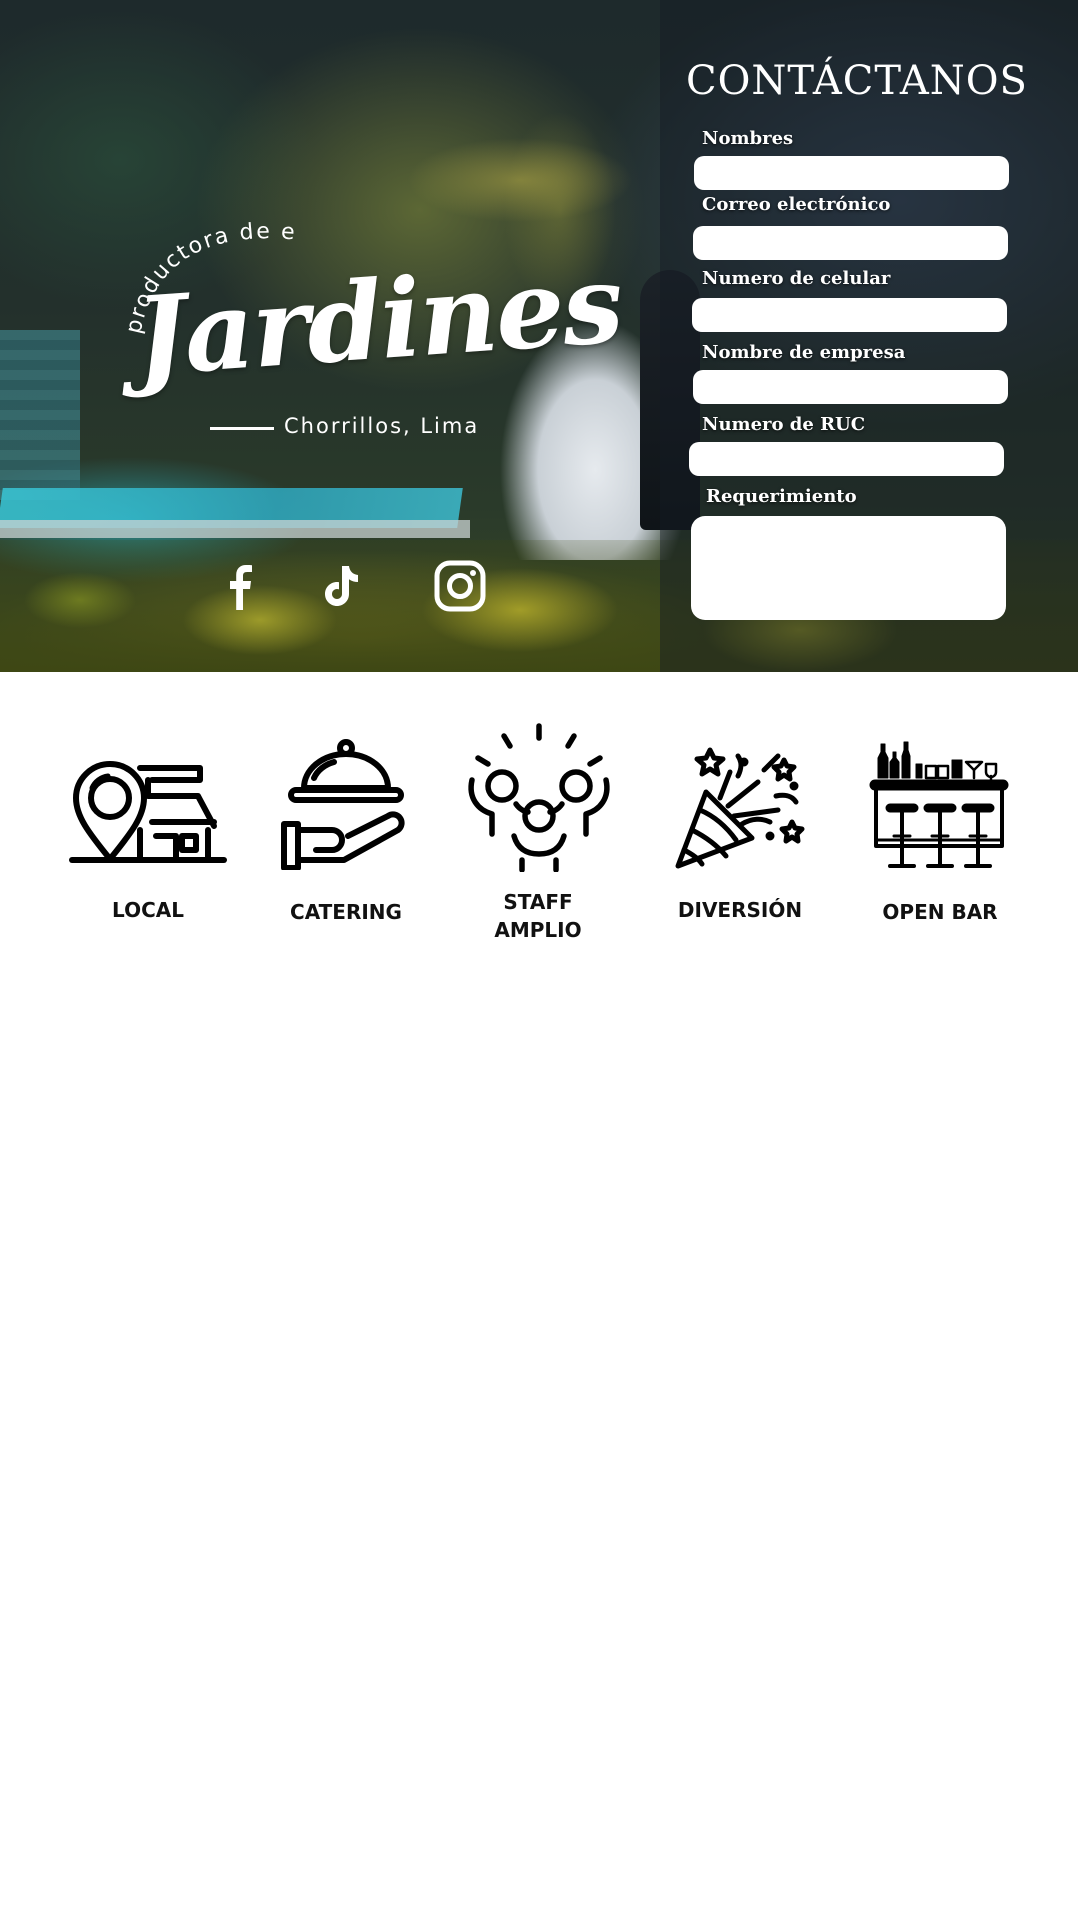  Describe the element at coordinates (804, 352) in the screenshot. I see `empresa-label: Nombre de empresa` at that location.